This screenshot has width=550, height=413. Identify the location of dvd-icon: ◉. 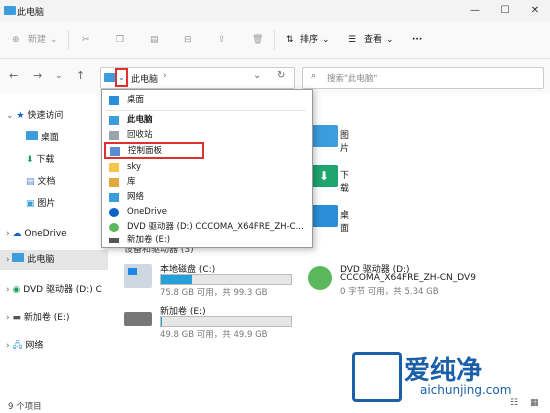
(16, 290).